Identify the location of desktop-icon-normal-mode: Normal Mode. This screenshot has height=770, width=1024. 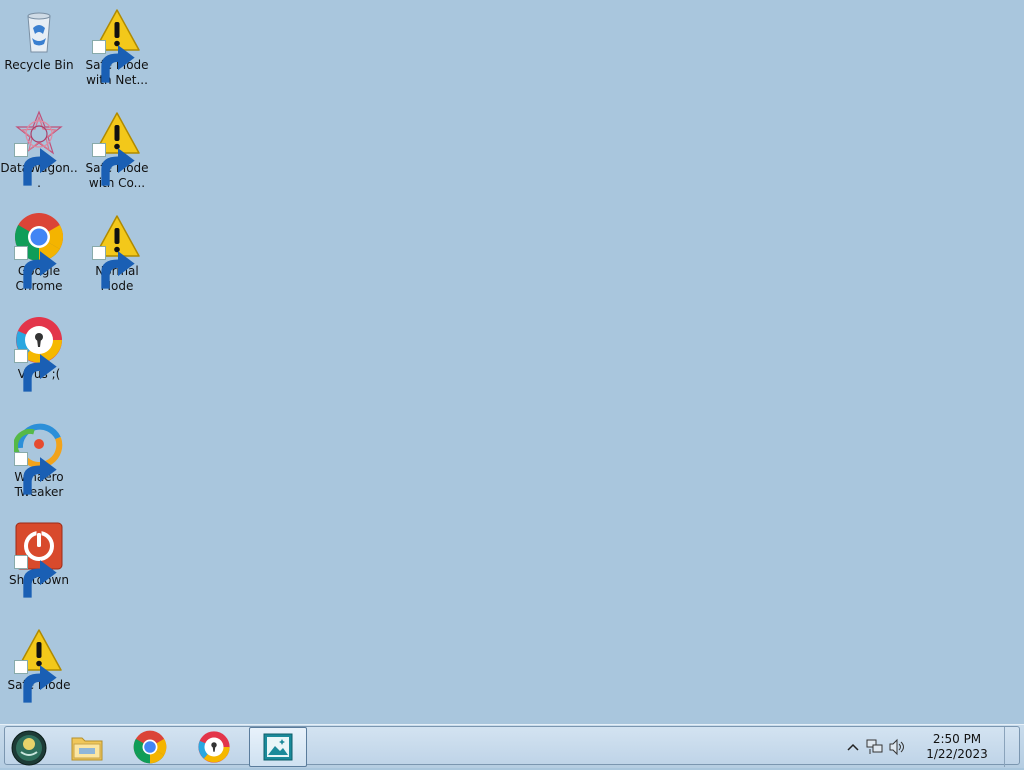
(117, 253).